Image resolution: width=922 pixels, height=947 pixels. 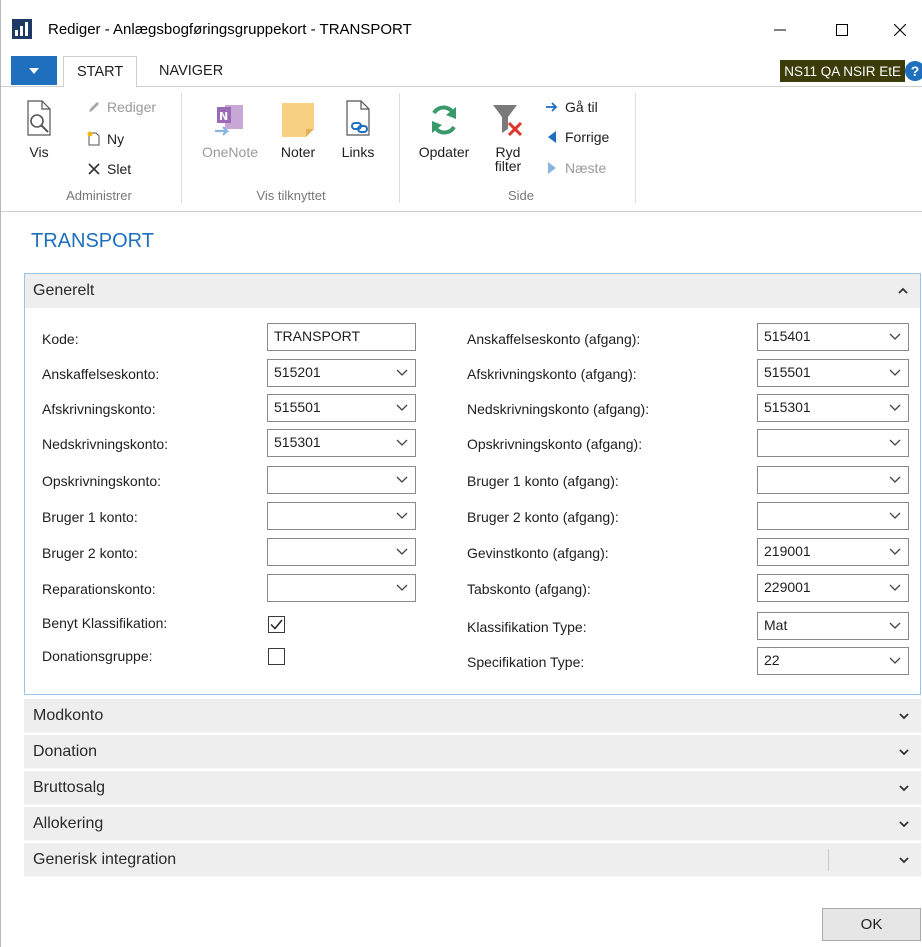 What do you see at coordinates (472, 752) in the screenshot?
I see `fasttab-donation: Donation` at bounding box center [472, 752].